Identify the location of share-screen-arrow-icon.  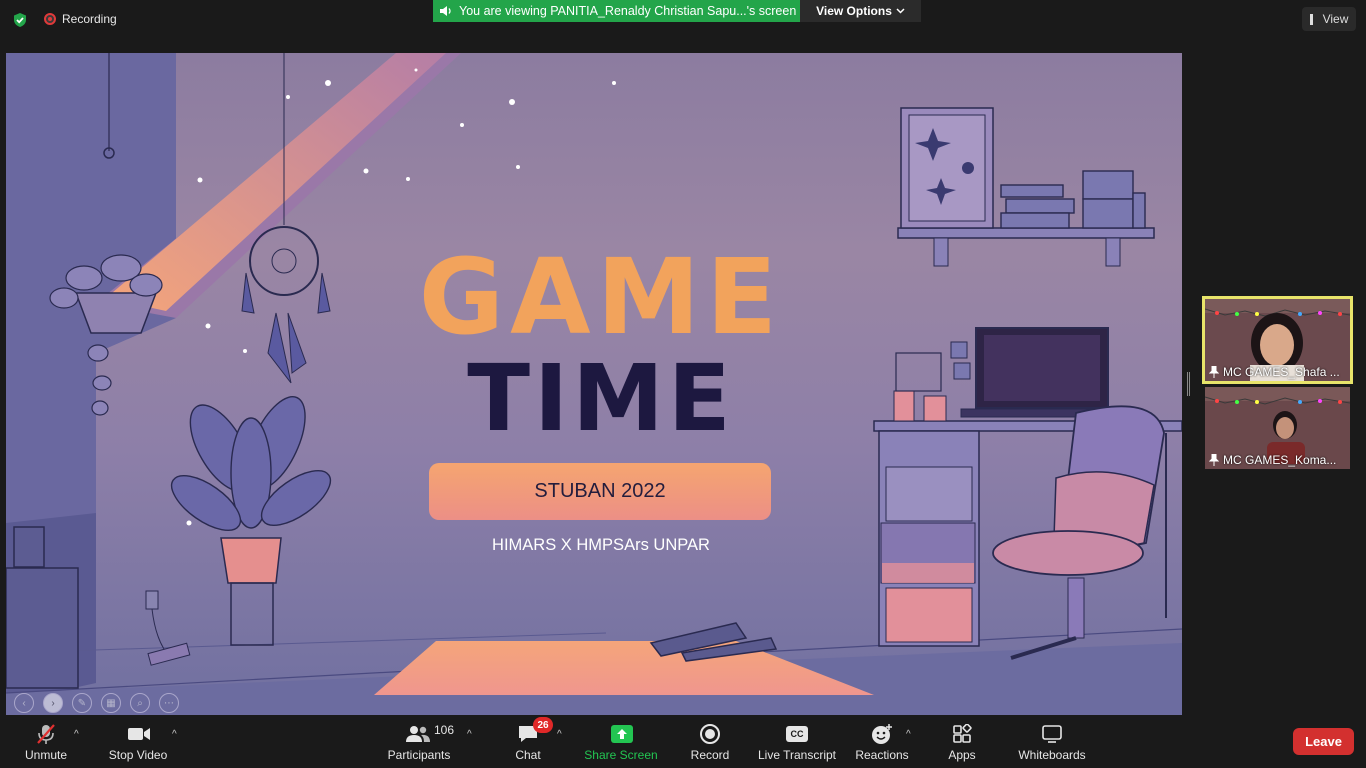
(622, 734).